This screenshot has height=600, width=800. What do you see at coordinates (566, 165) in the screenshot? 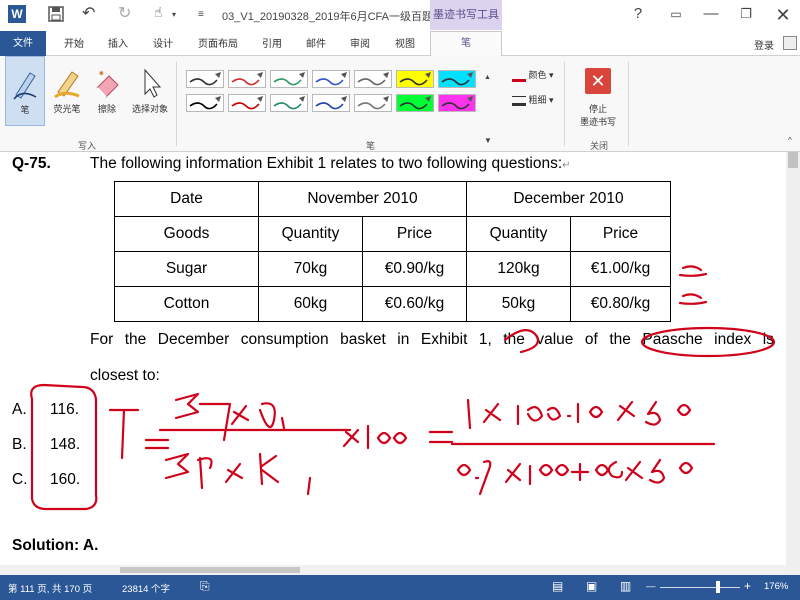
I see `paragraph-mark: ↵` at bounding box center [566, 165].